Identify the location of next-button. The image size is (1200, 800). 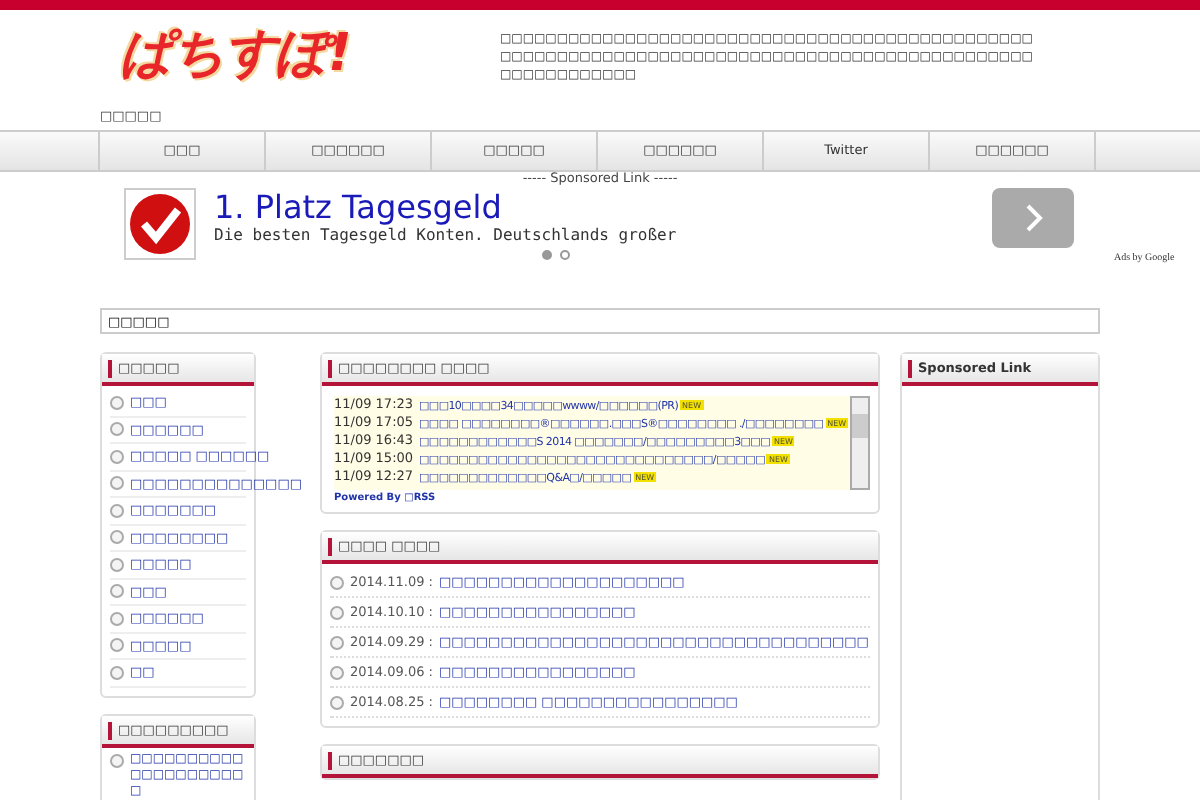
(1033, 218).